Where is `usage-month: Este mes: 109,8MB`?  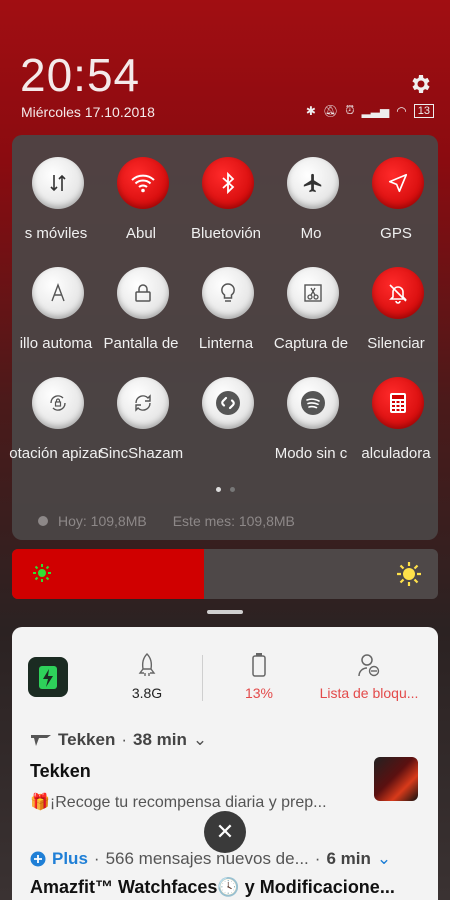 usage-month: Este mes: 109,8MB is located at coordinates (233, 521).